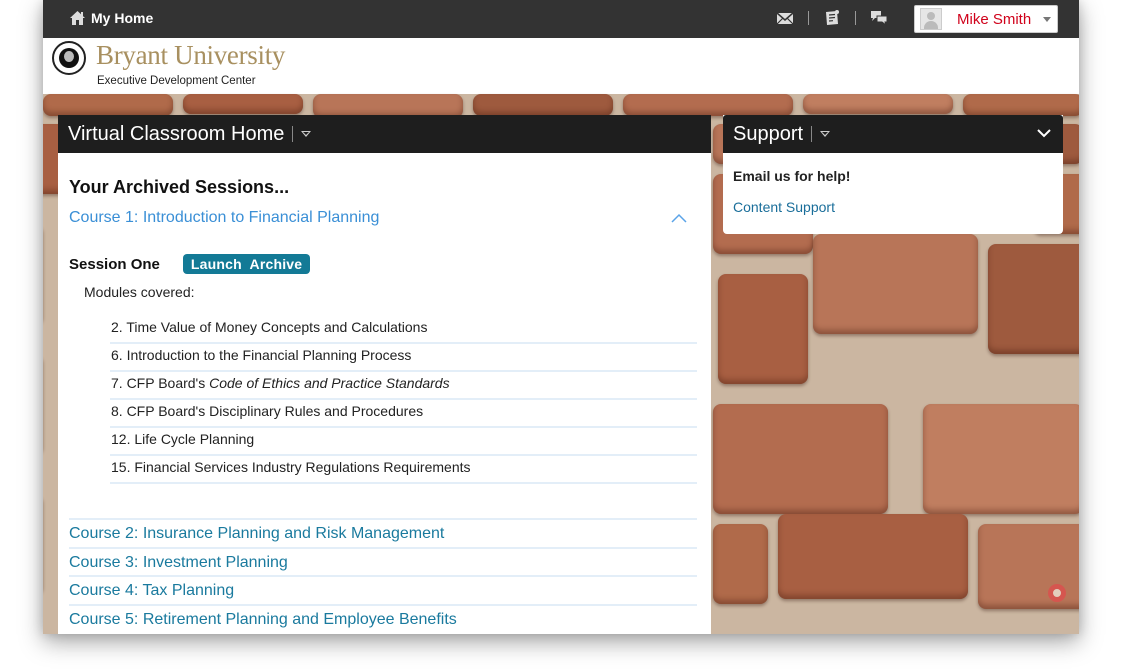 Image resolution: width=1125 pixels, height=670 pixels. What do you see at coordinates (561, 19) in the screenshot?
I see `top-navigation-bar: My Home Mike Smith` at bounding box center [561, 19].